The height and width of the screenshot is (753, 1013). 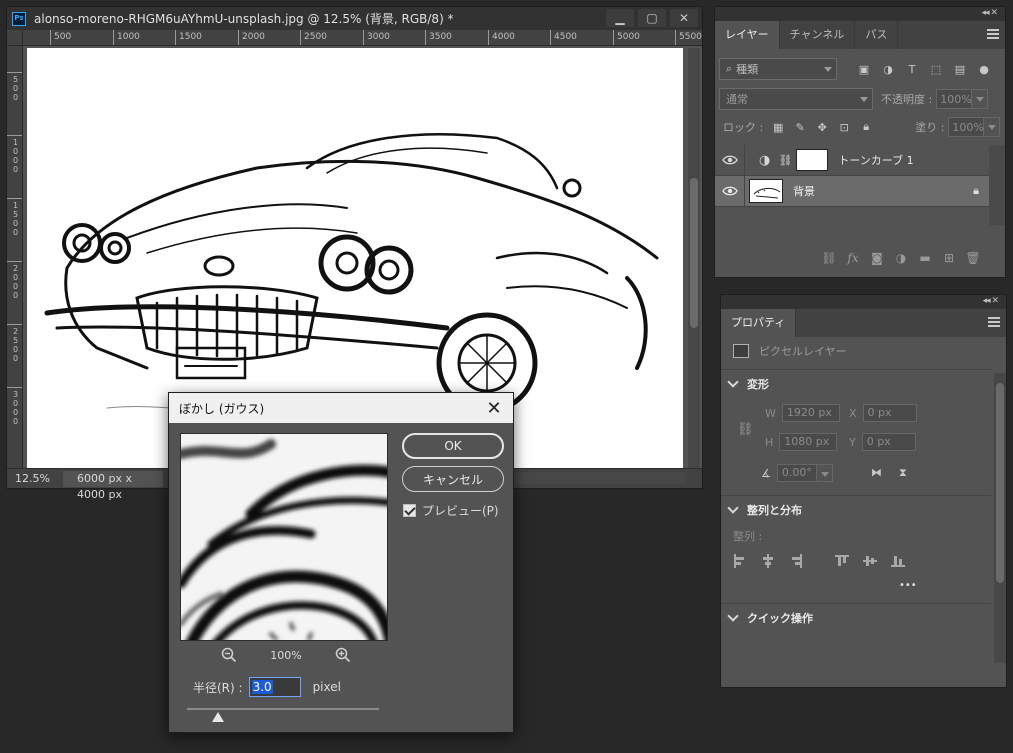 I want to click on width-input: 1920 px, so click(x=810, y=413).